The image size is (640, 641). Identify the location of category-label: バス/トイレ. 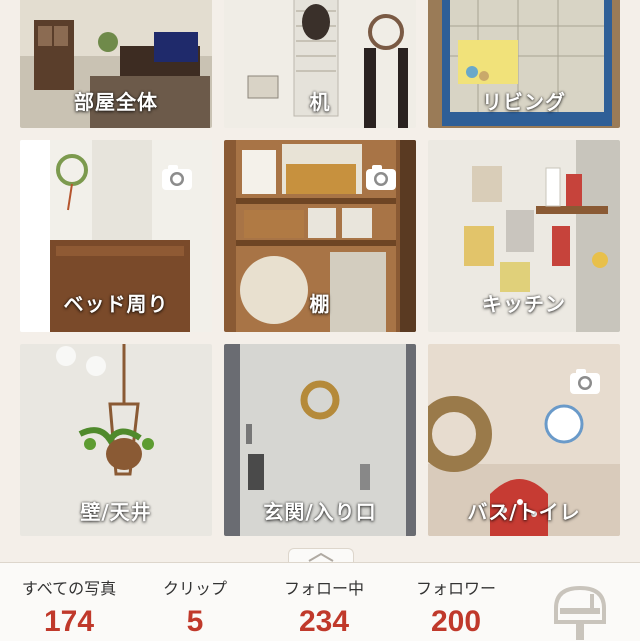
(524, 512).